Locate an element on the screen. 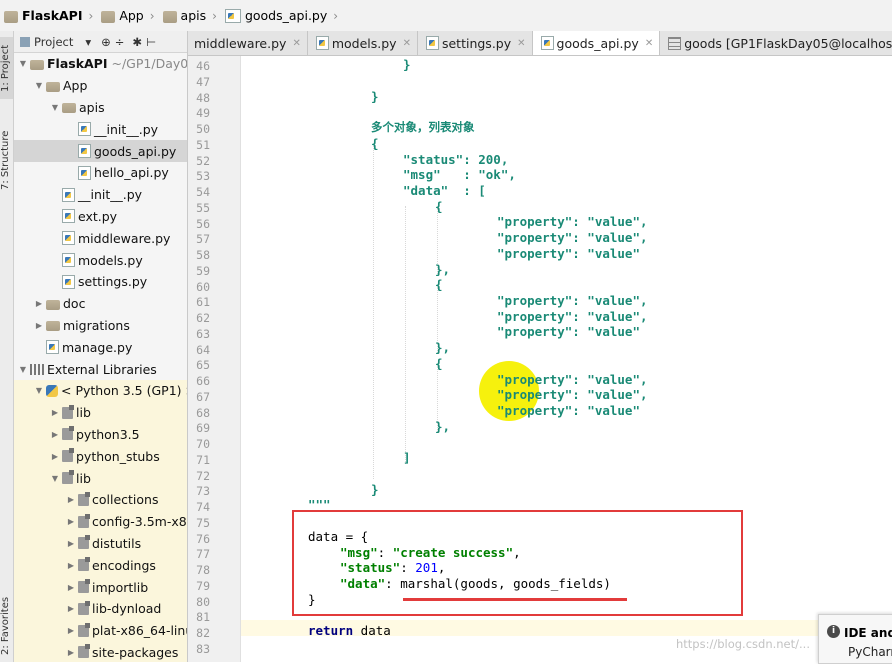 This screenshot has height=664, width=892. breadcrumb-item-app: App › is located at coordinates (127, 16).